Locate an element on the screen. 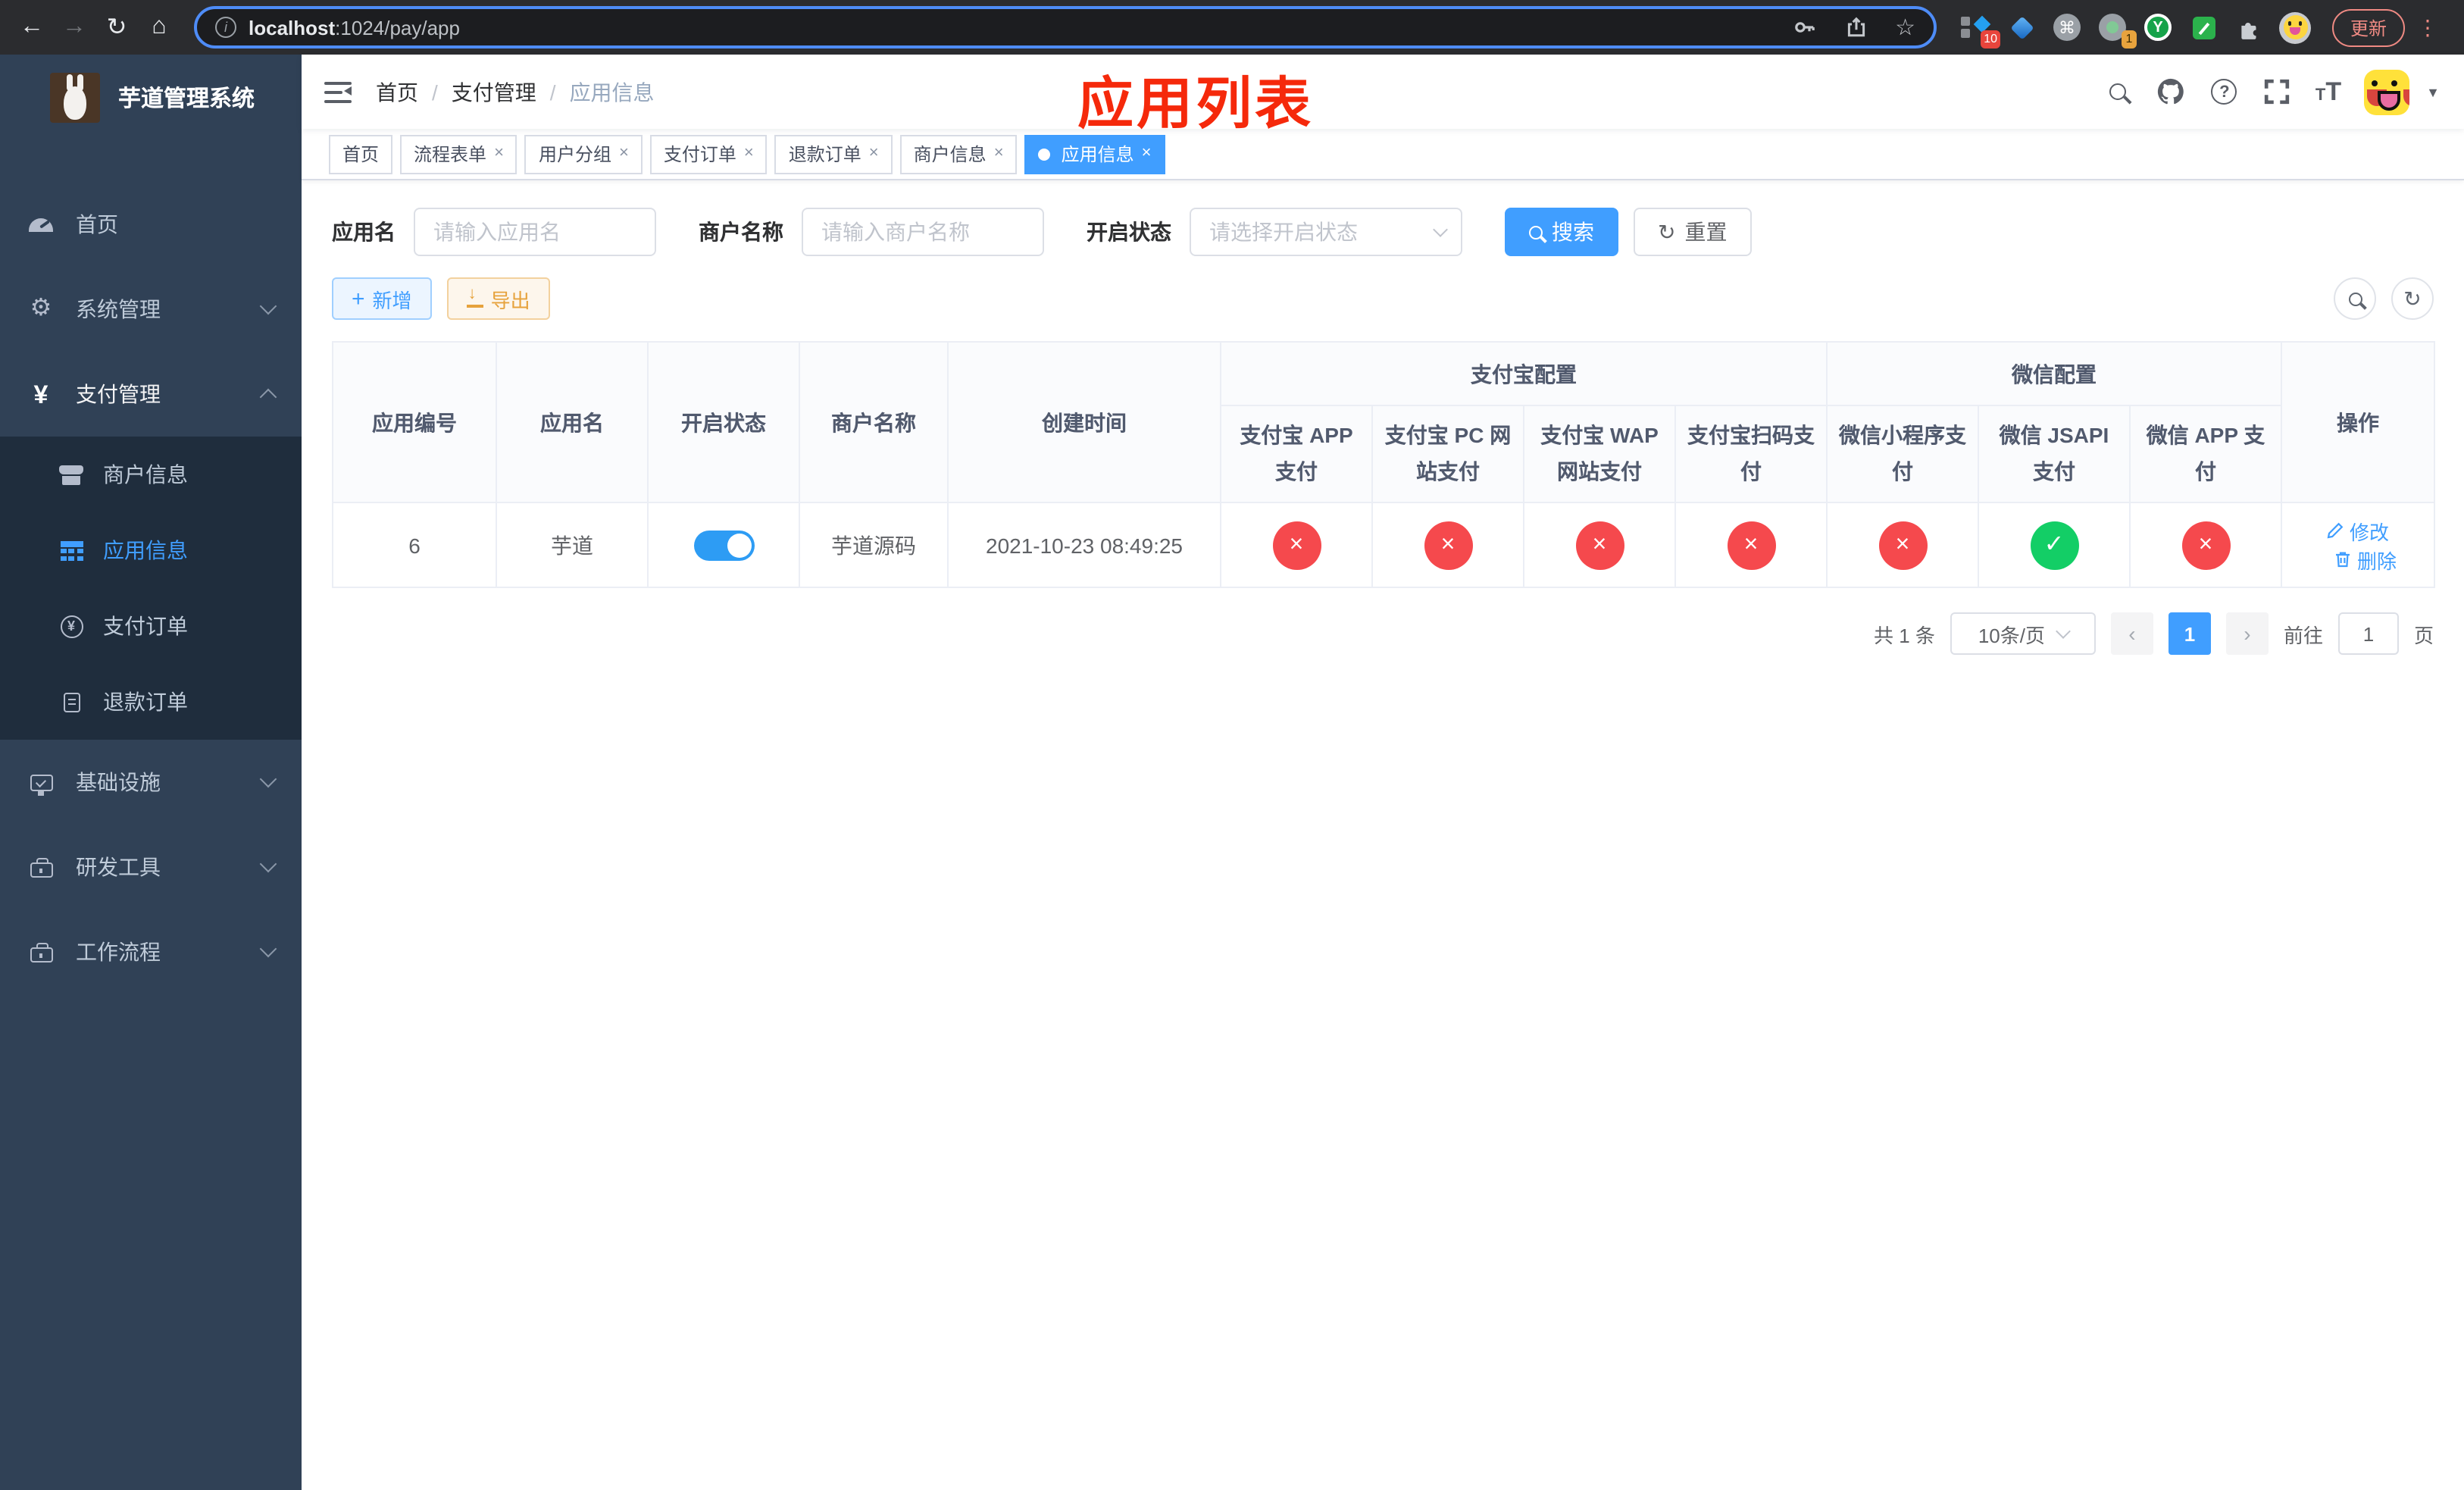  monitor-icon is located at coordinates (41, 784).